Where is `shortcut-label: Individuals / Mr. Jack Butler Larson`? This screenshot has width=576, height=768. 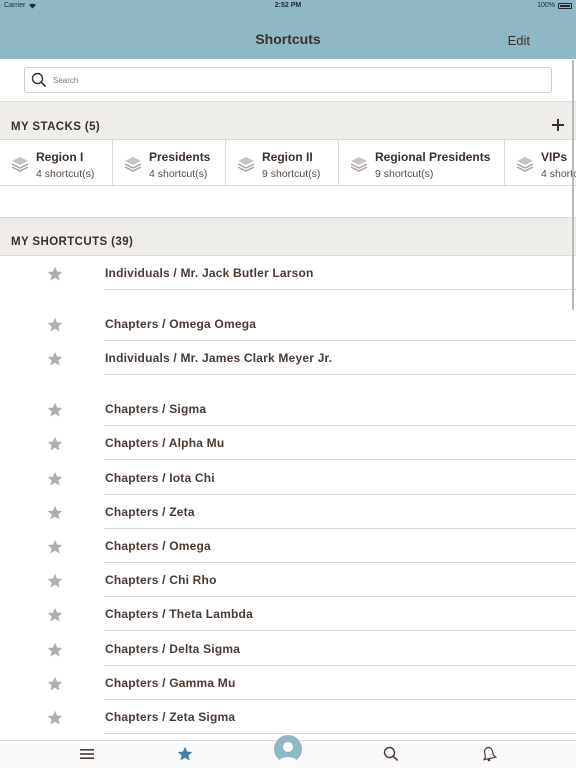 shortcut-label: Individuals / Mr. Jack Butler Larson is located at coordinates (209, 273).